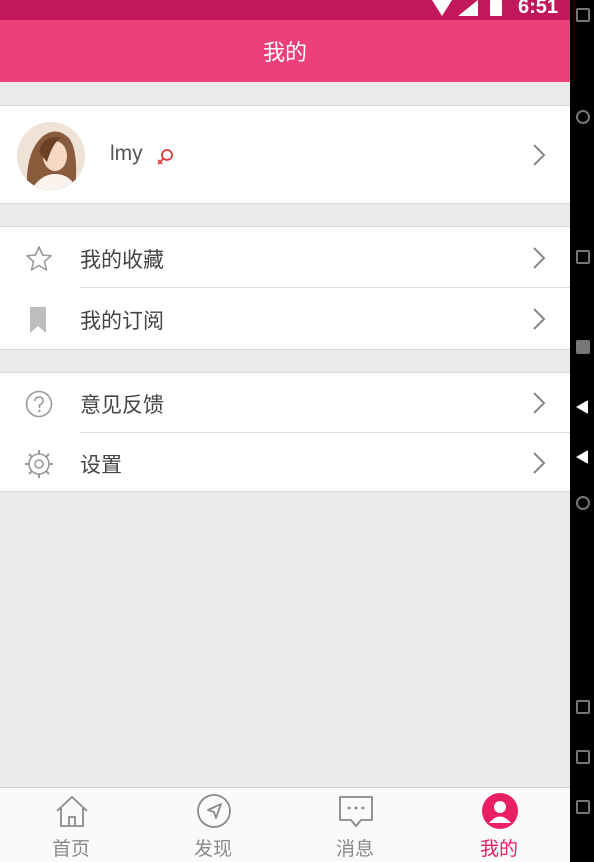 Image resolution: width=594 pixels, height=862 pixels. Describe the element at coordinates (122, 405) in the screenshot. I see `menu-item-label: 意见反馈` at that location.